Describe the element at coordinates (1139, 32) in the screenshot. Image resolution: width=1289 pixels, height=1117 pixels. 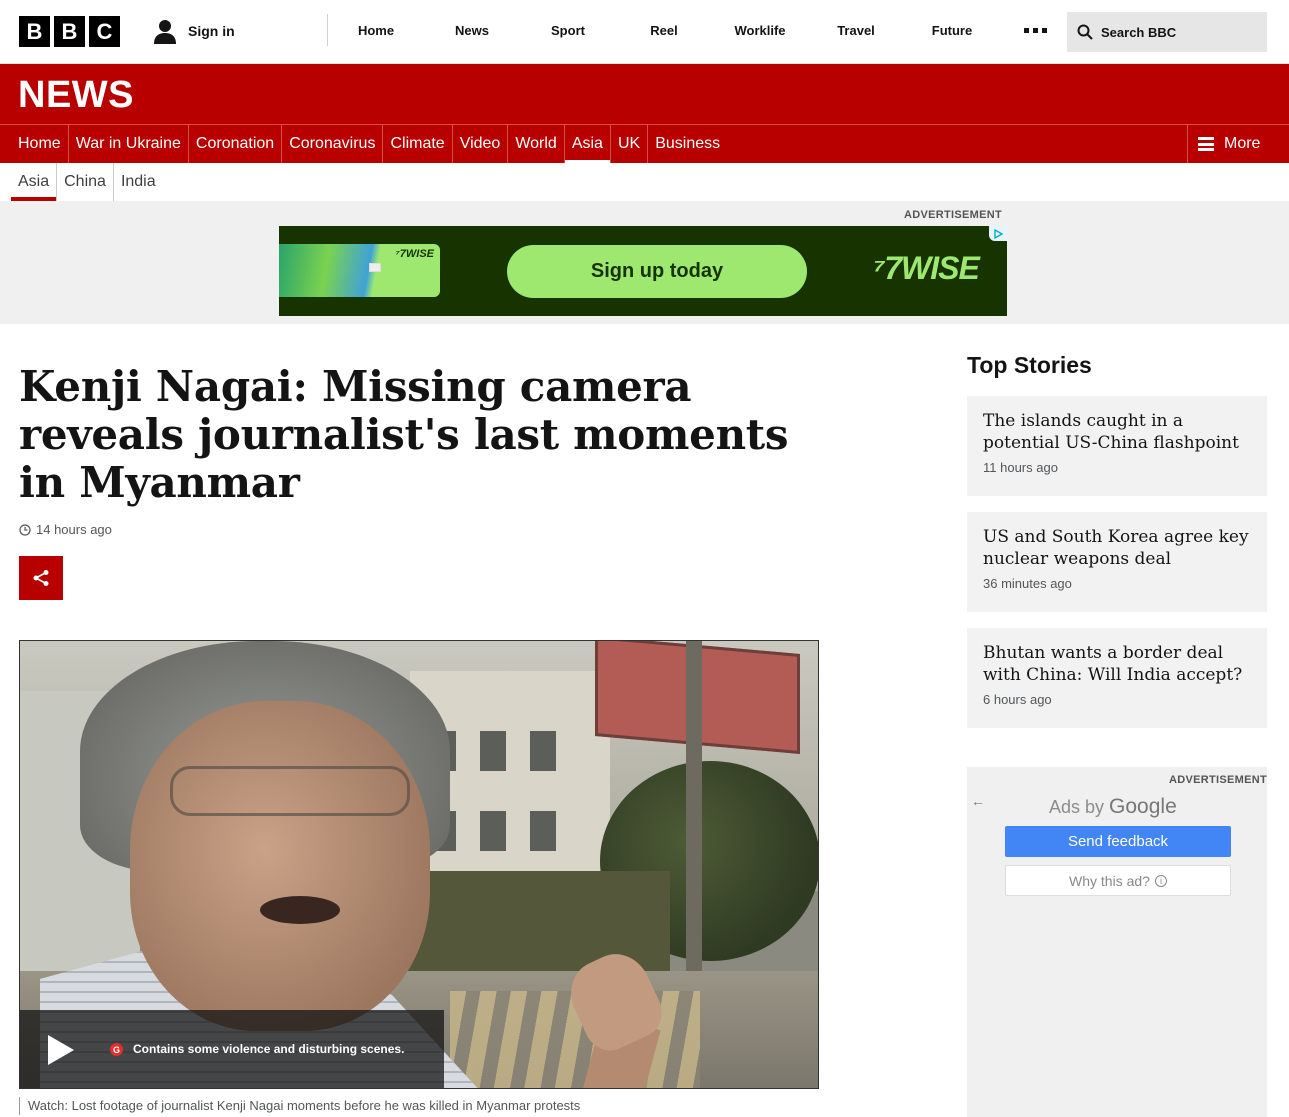
I see `search-placeholder: Search BBC` at that location.